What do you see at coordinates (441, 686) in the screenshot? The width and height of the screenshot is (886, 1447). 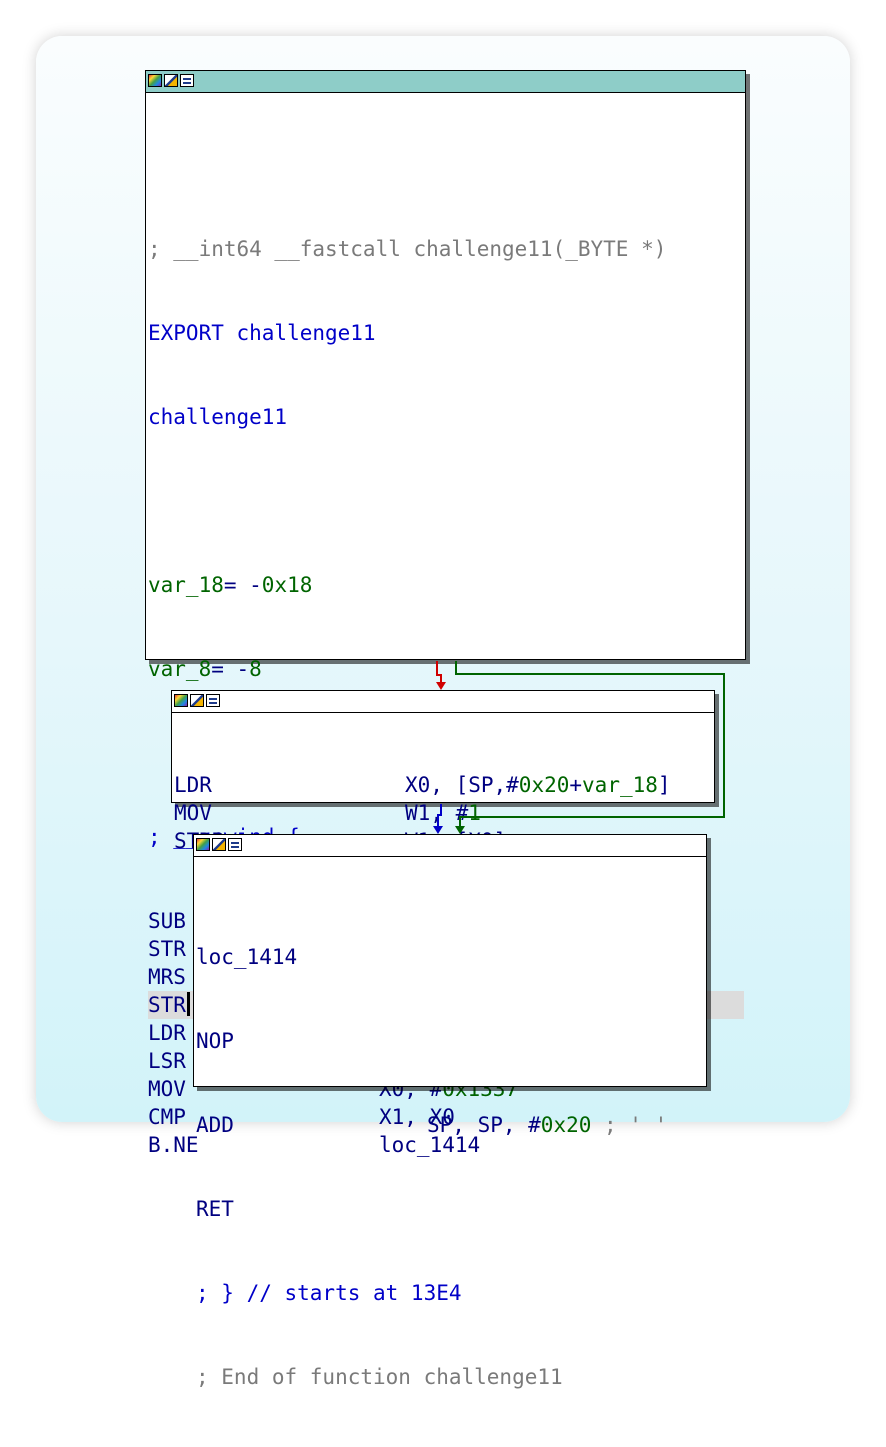 I see `arrow-head-false` at bounding box center [441, 686].